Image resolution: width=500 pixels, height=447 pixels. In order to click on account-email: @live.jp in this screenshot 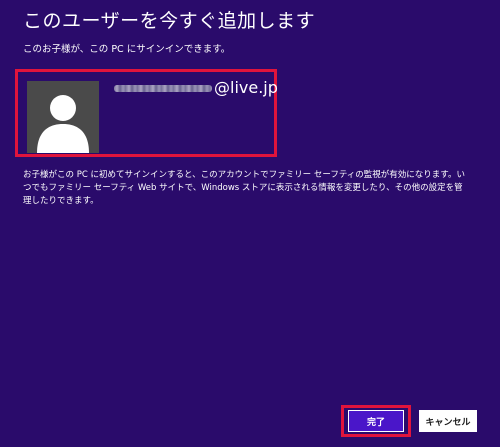, I will do `click(196, 88)`.